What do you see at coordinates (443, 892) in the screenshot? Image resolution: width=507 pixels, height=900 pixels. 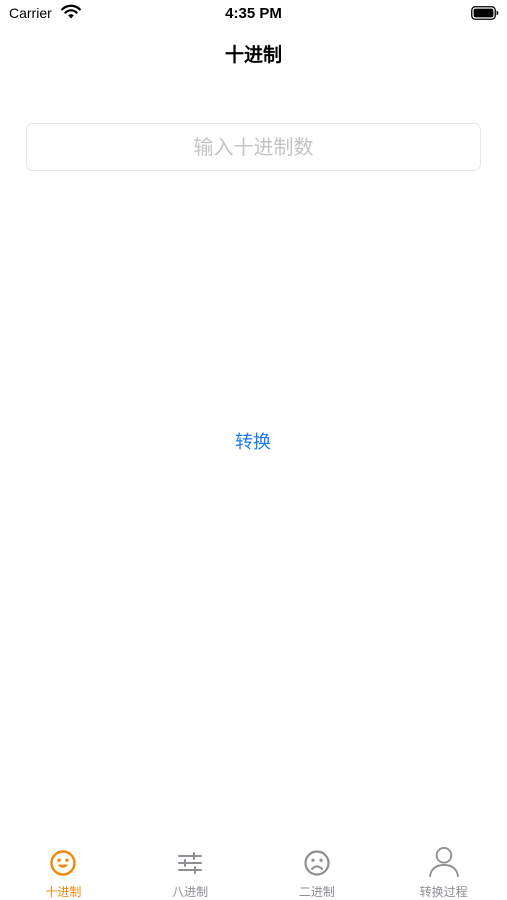 I see `tab-conversion-process-label: 转换过程` at bounding box center [443, 892].